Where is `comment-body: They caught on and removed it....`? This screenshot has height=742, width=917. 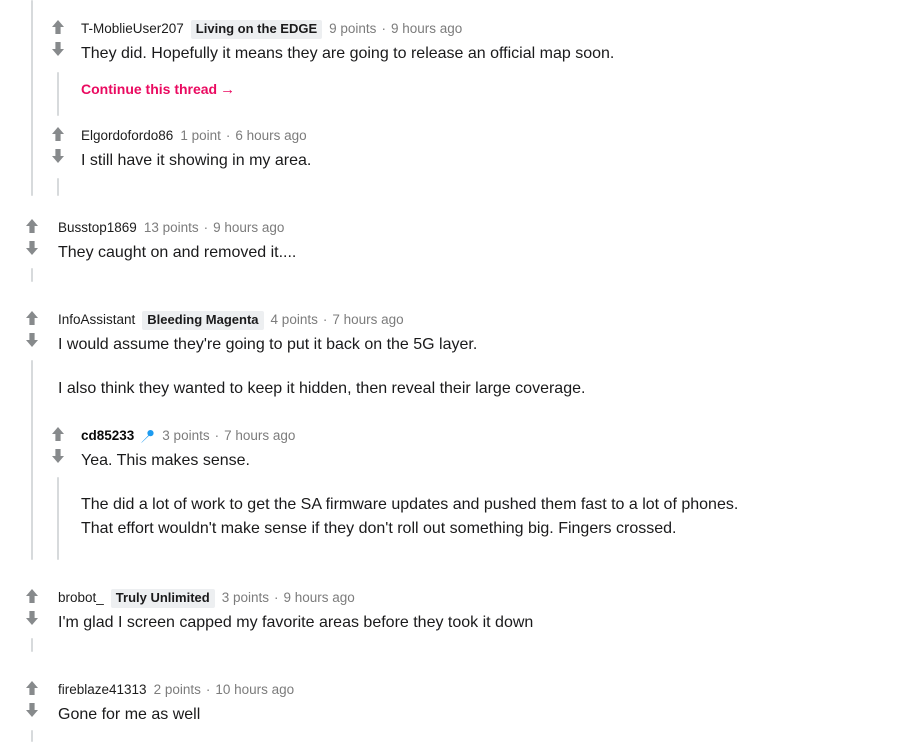 comment-body: They caught on and removed it.... is located at coordinates (479, 253).